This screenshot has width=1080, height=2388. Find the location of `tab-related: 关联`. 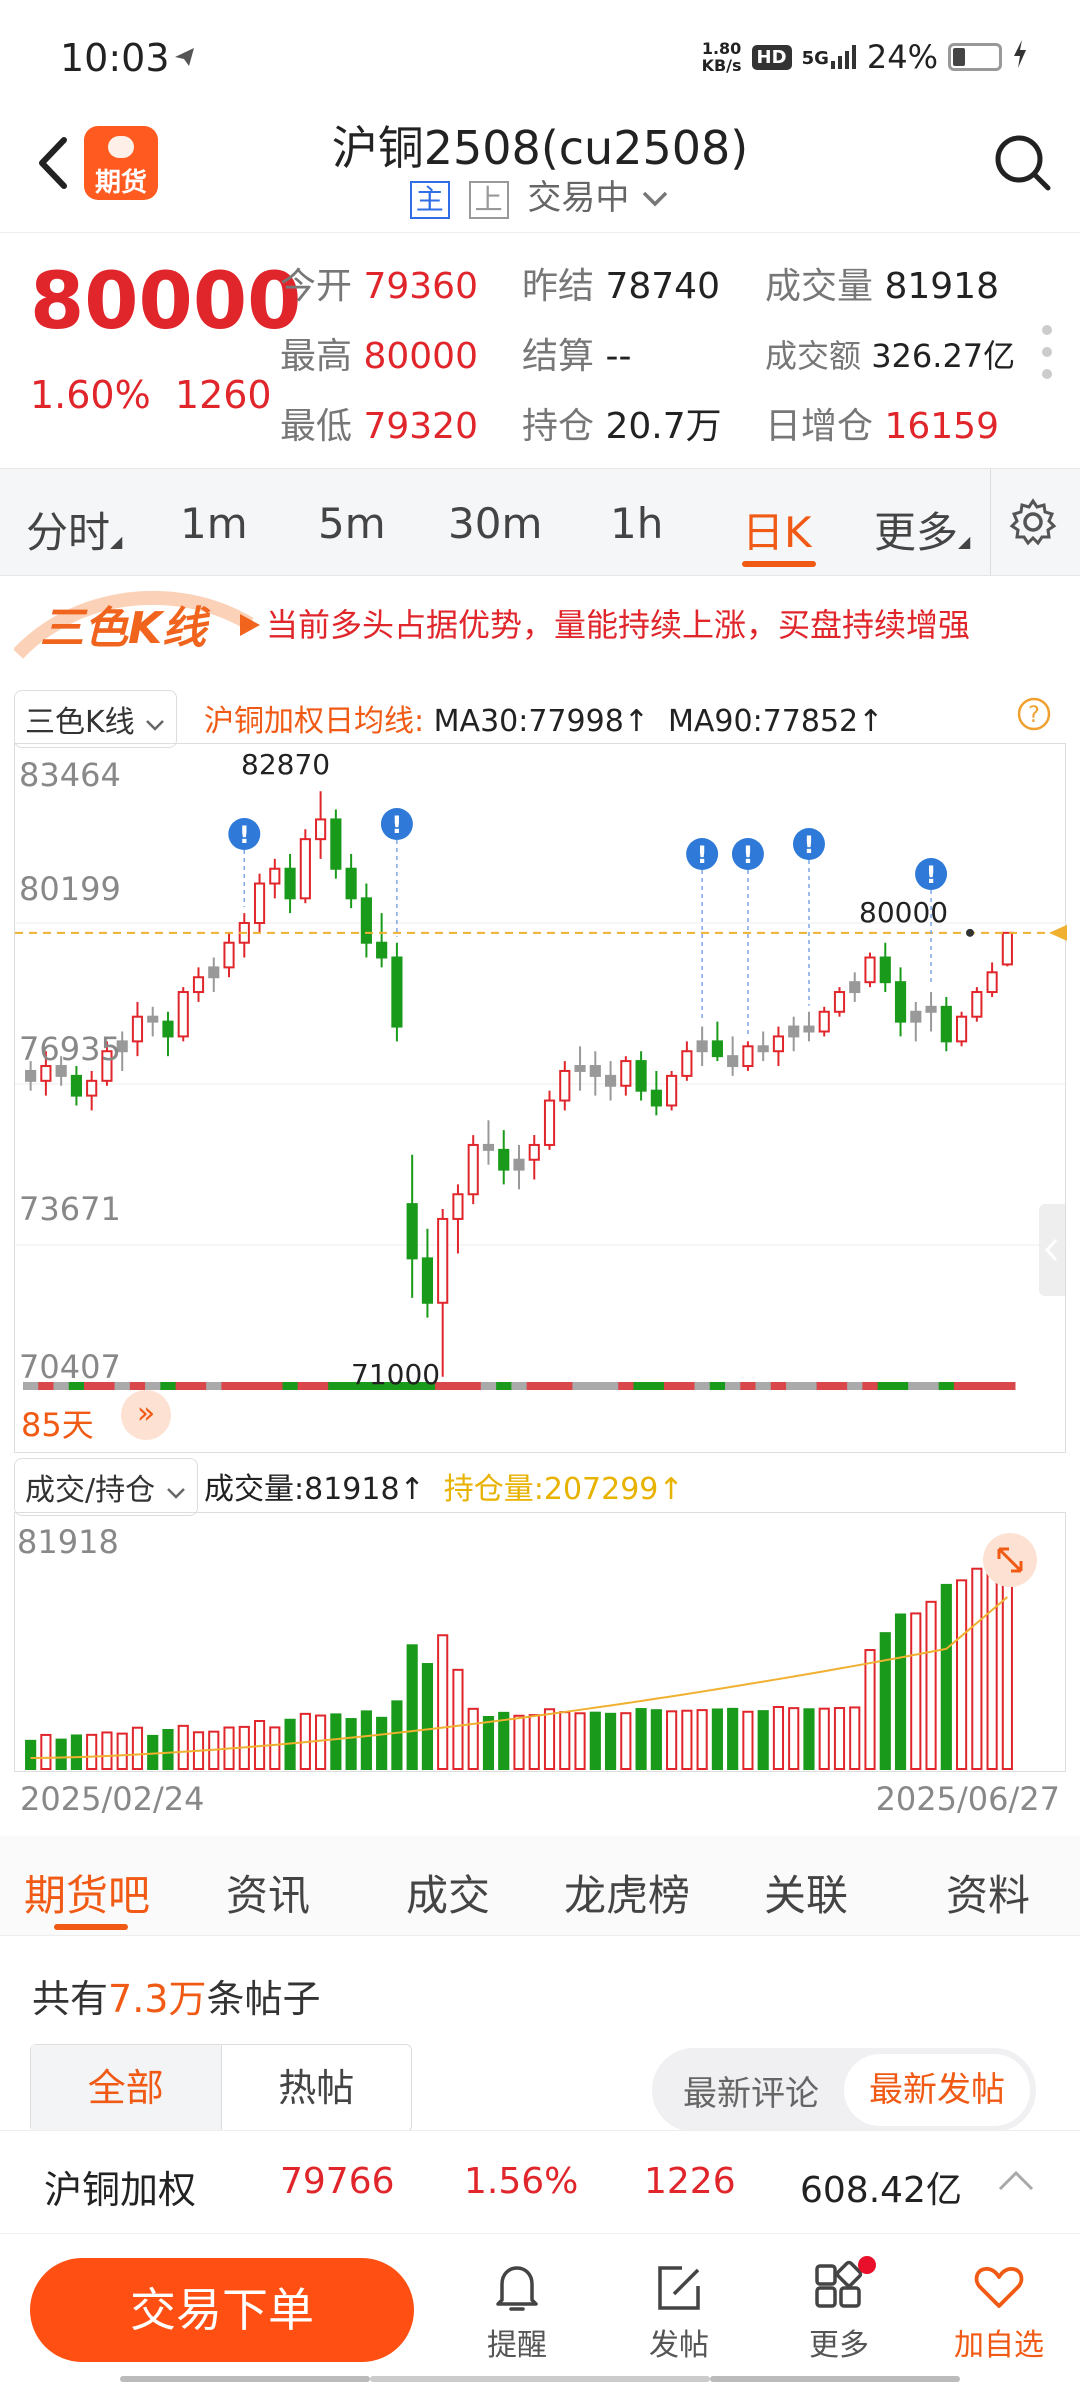

tab-related: 关联 is located at coordinates (806, 1892).